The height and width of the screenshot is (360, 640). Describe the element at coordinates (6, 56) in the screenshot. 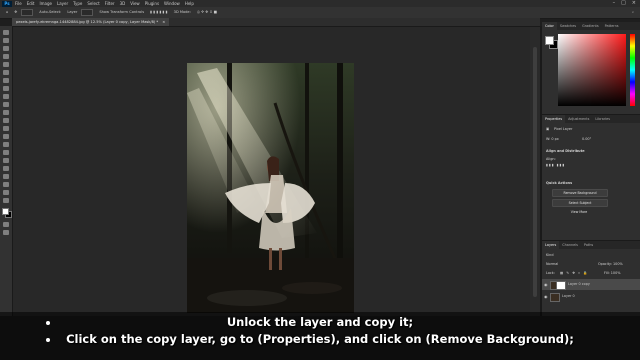

I see `object-selection-tool` at that location.